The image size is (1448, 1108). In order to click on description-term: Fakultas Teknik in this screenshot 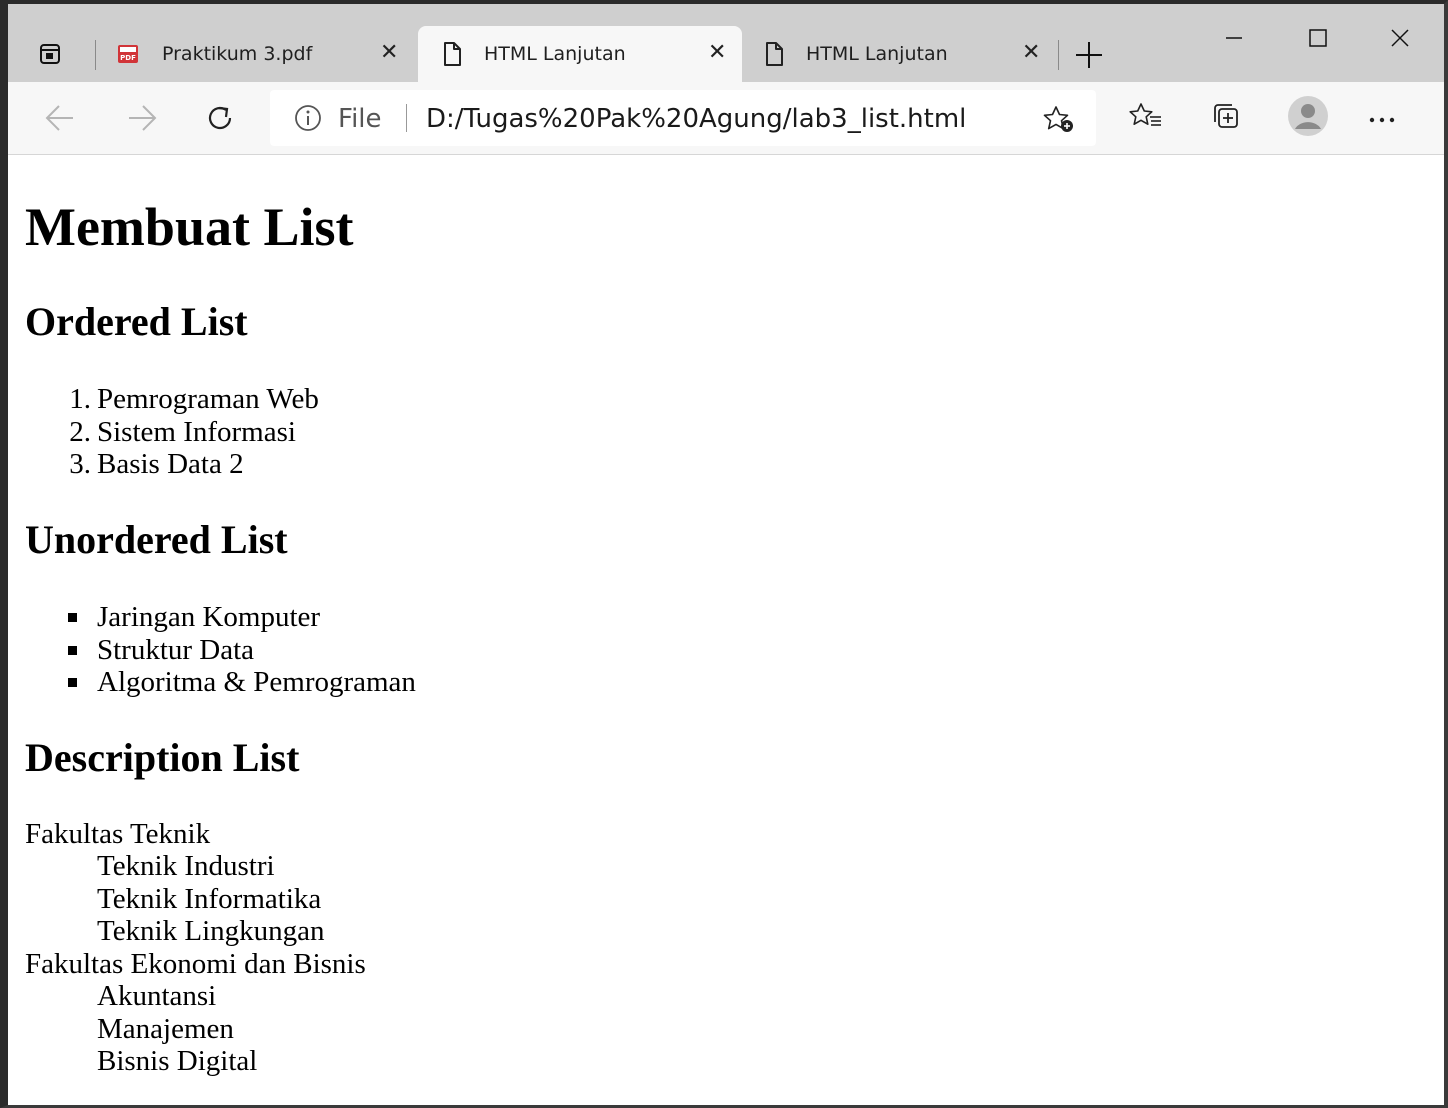, I will do `click(118, 834)`.